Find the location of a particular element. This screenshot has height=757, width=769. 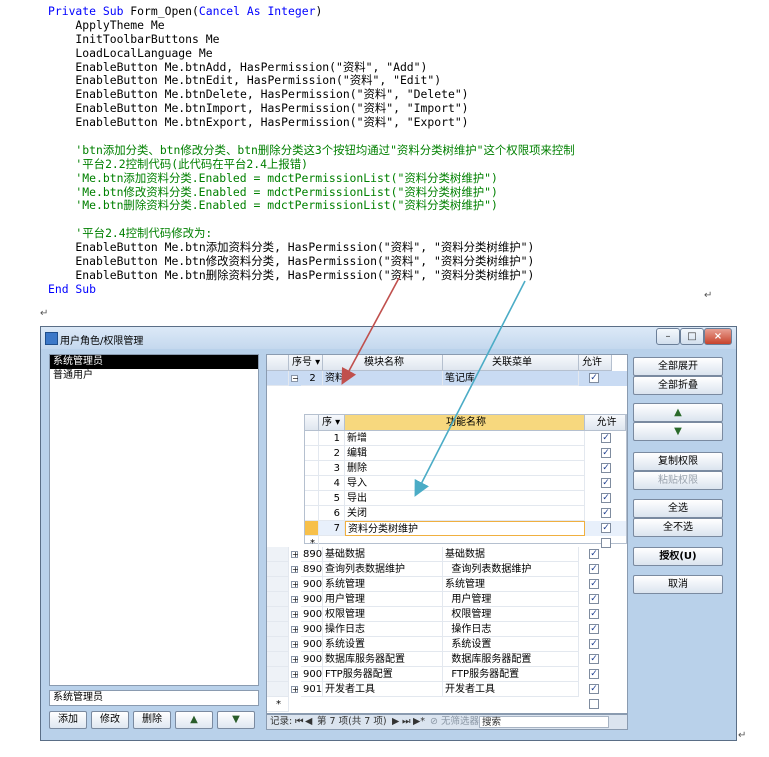

move-up-button: ▲ is located at coordinates (194, 720).